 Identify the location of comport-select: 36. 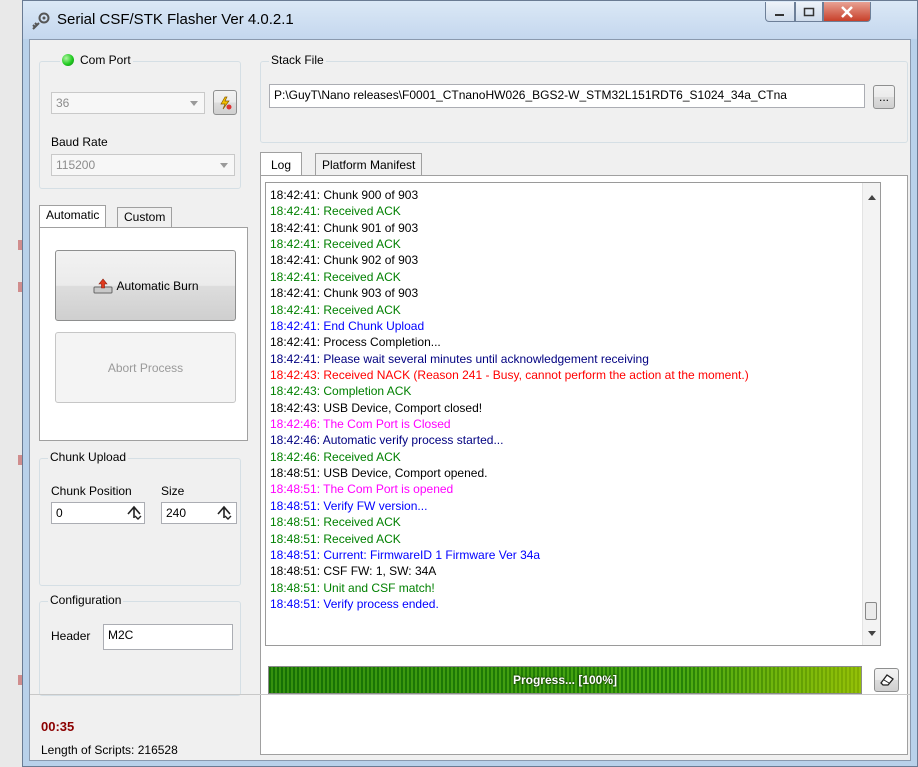
(128, 103).